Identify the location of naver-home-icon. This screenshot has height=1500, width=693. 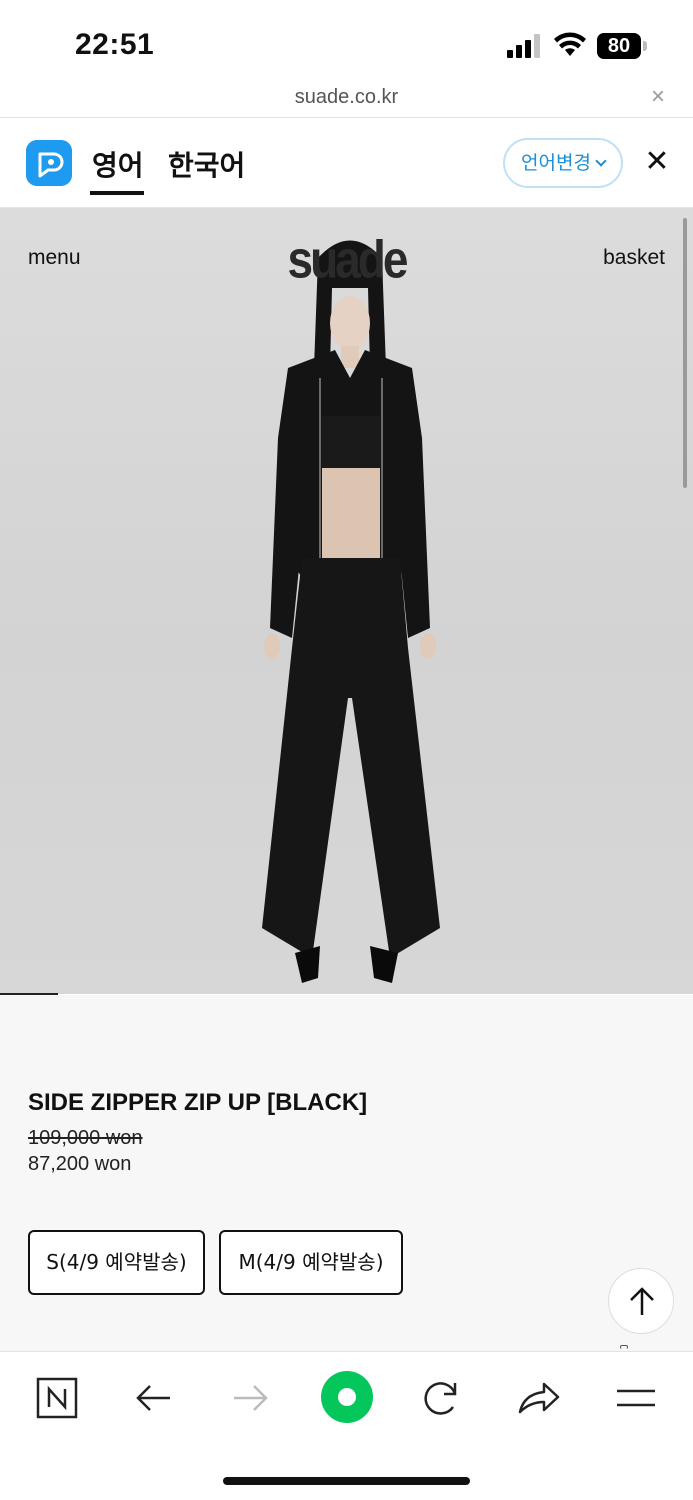
(57, 1398).